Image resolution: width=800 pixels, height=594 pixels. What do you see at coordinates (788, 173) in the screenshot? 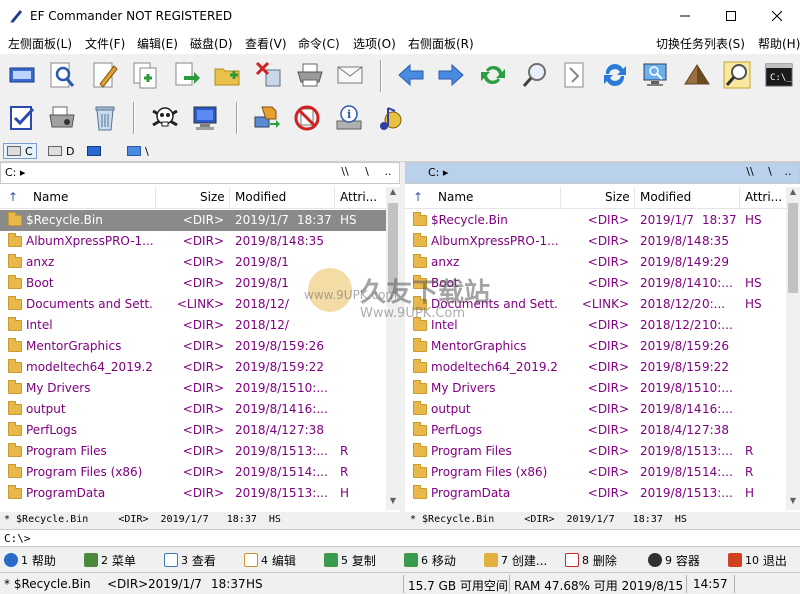
I see `right-up-button: ..` at bounding box center [788, 173].